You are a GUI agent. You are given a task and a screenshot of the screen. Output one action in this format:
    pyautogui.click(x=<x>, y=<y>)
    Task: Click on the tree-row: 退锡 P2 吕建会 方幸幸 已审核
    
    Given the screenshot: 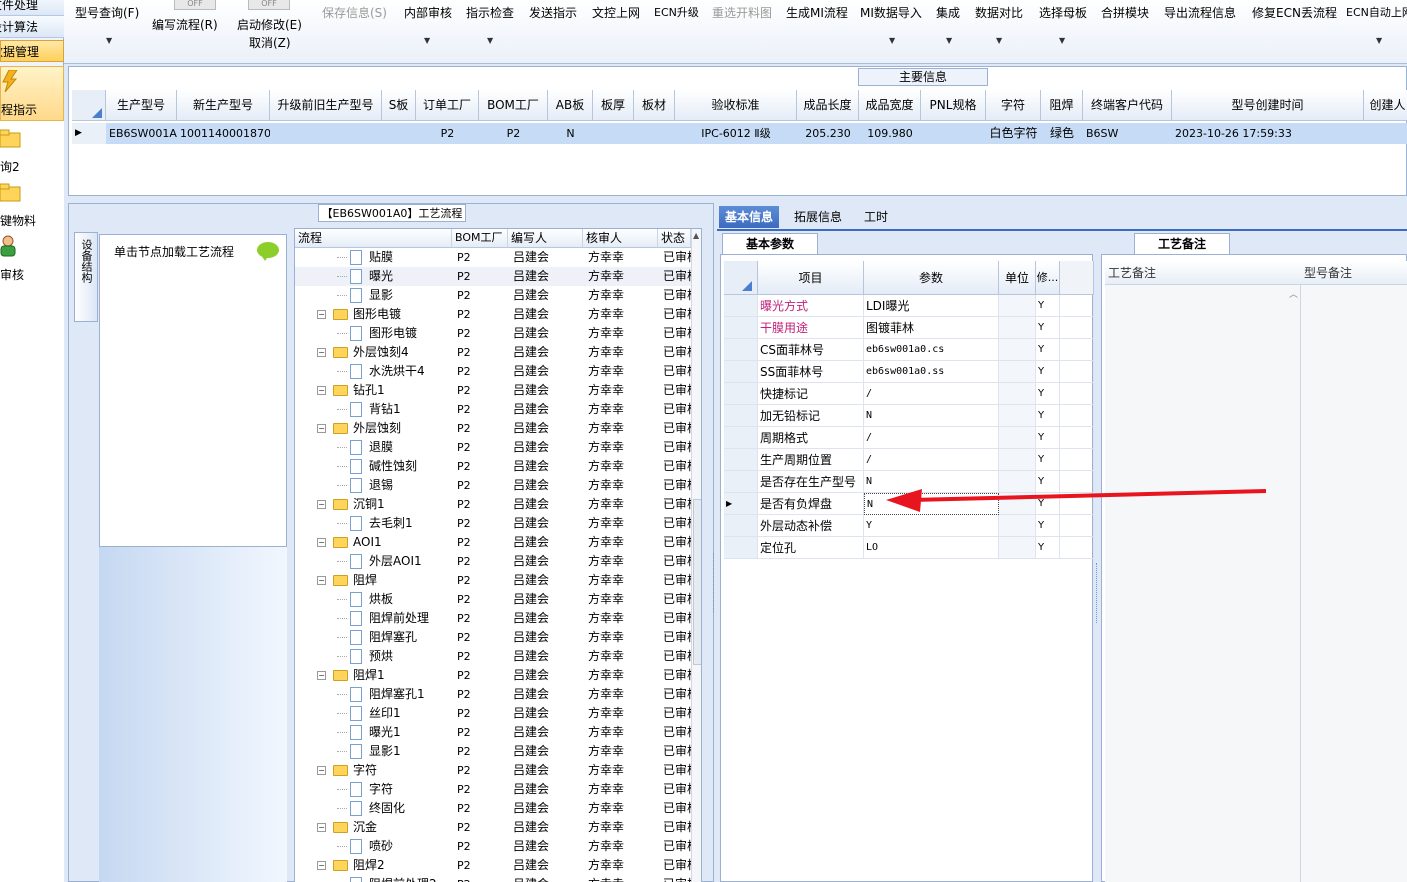 What is the action you would take?
    pyautogui.click(x=493, y=485)
    